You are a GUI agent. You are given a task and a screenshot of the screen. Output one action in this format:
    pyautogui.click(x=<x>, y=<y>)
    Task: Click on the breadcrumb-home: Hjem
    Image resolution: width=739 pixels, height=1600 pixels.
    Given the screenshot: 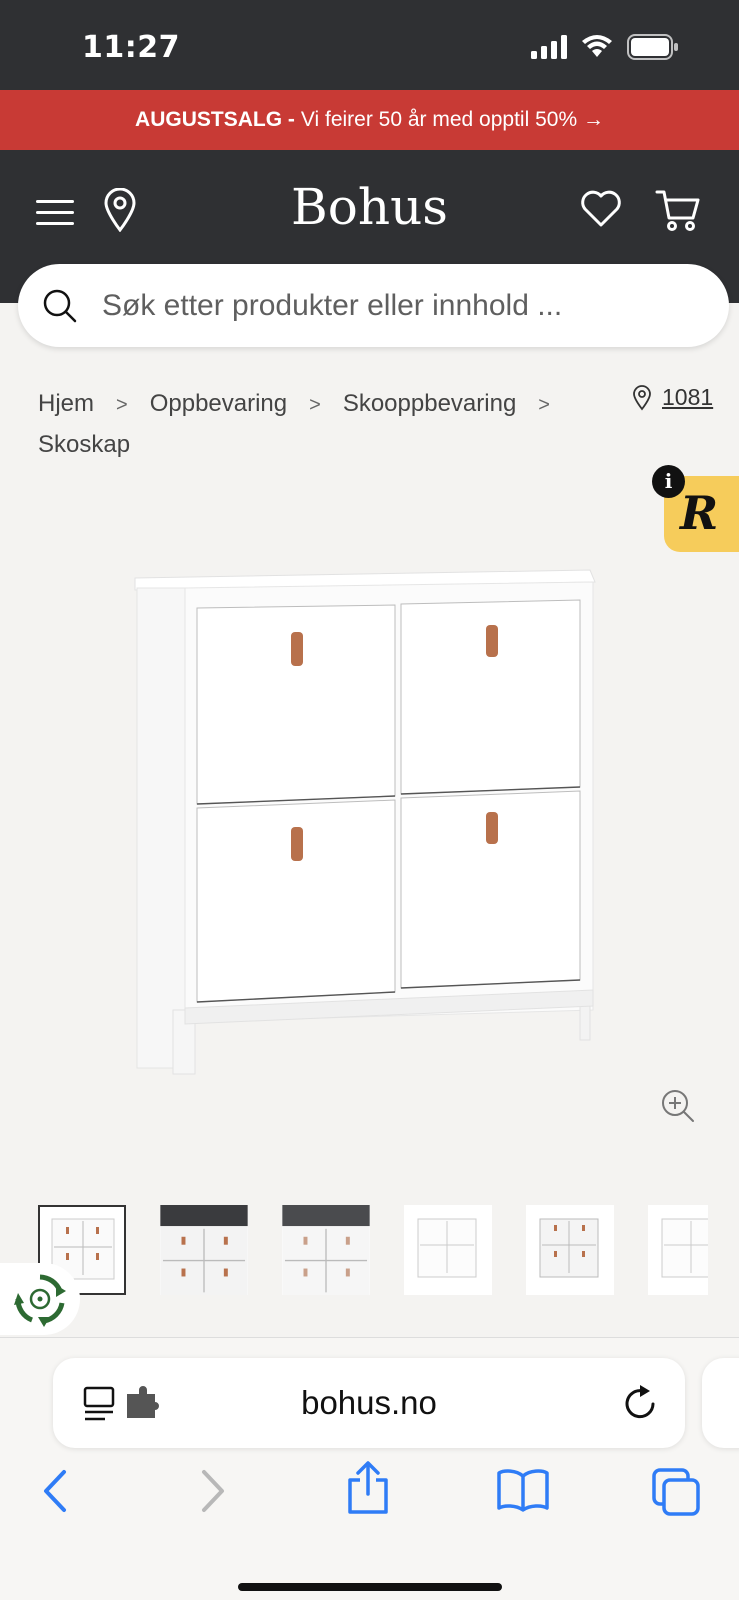 What is the action you would take?
    pyautogui.click(x=66, y=403)
    